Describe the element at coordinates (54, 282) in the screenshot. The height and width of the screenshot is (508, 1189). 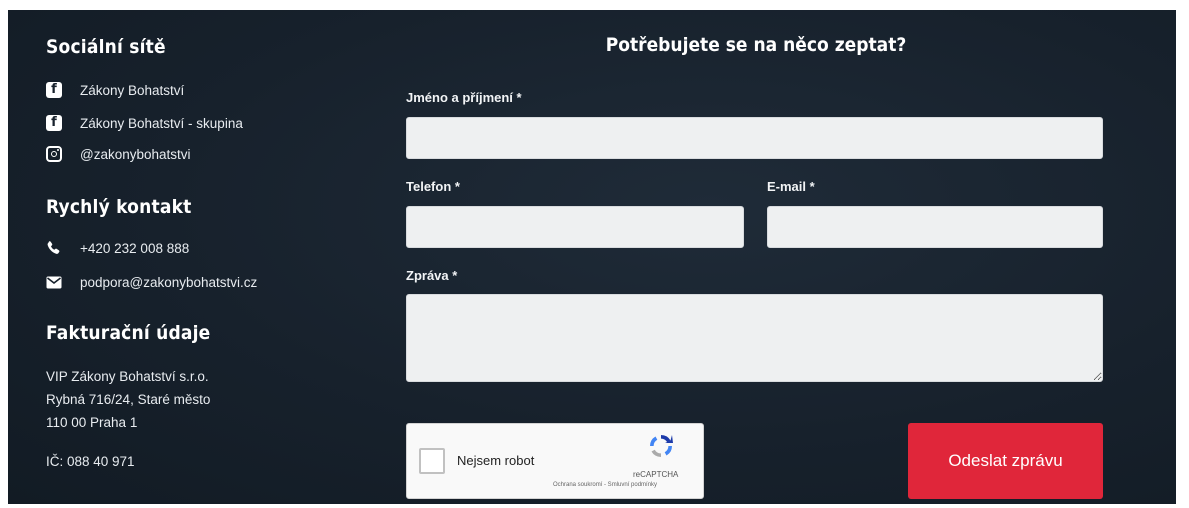
I see `mail-icon` at that location.